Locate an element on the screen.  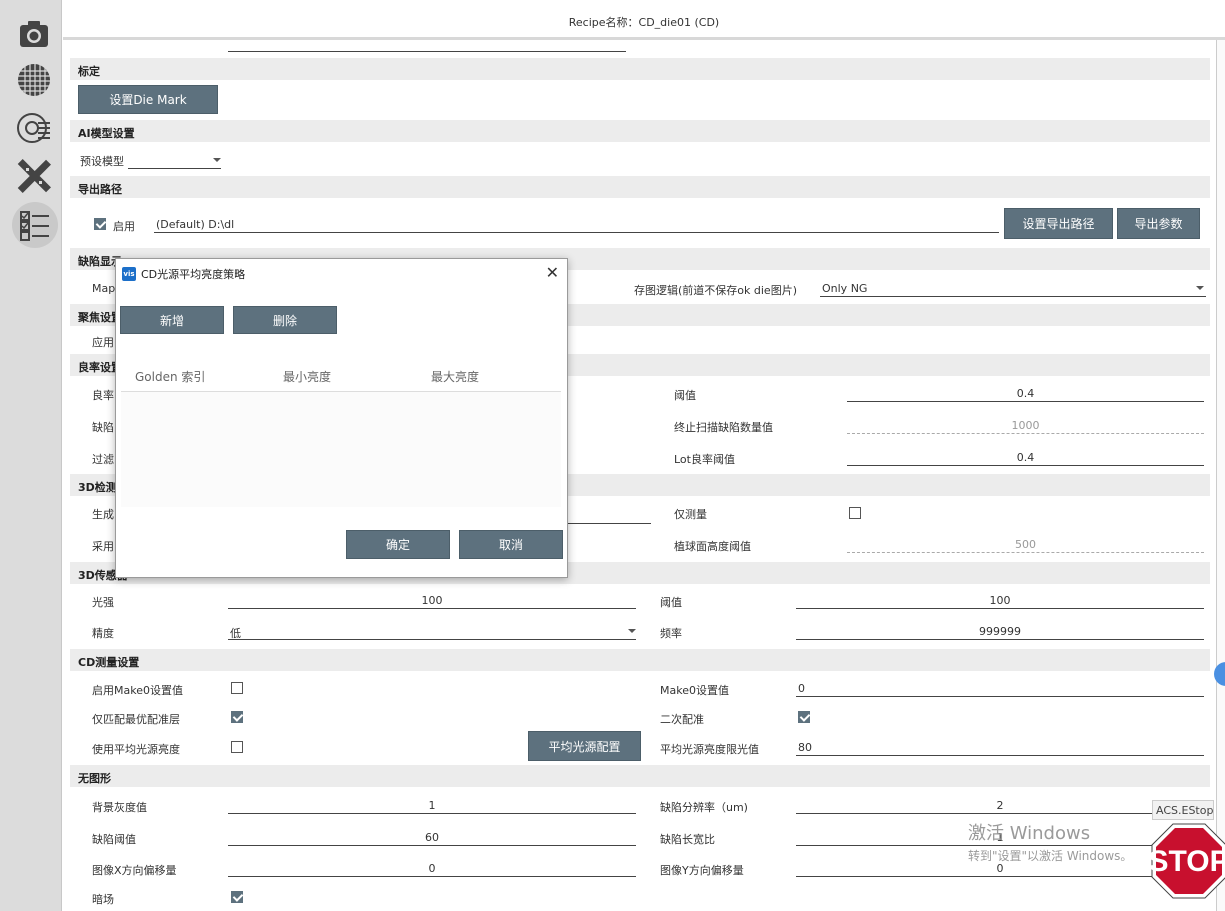
dialog-table-header: Golden 索引 最小亮度 最大亮度 is located at coordinates (341, 375).